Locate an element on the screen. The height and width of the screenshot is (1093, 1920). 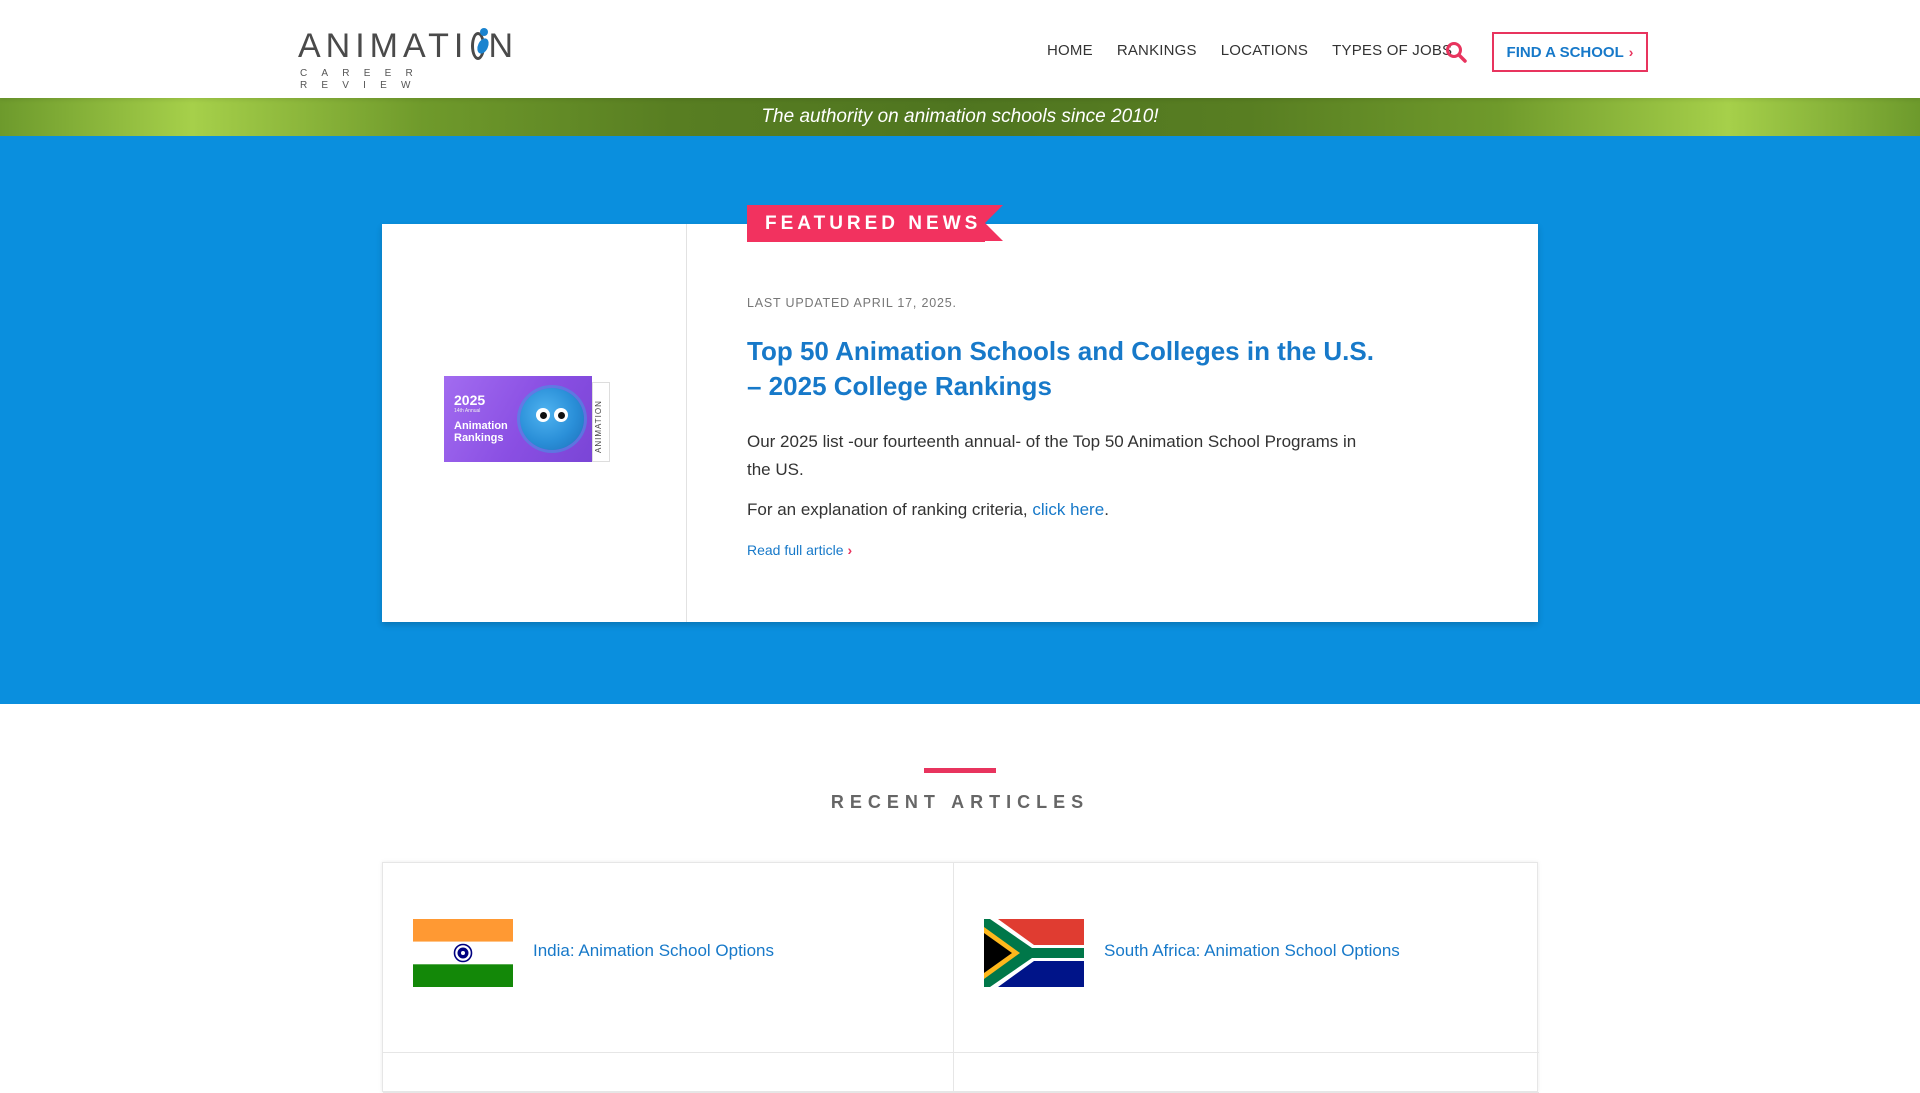
nav-types-of-jobs: TYPES OF JOBS is located at coordinates (1392, 51).